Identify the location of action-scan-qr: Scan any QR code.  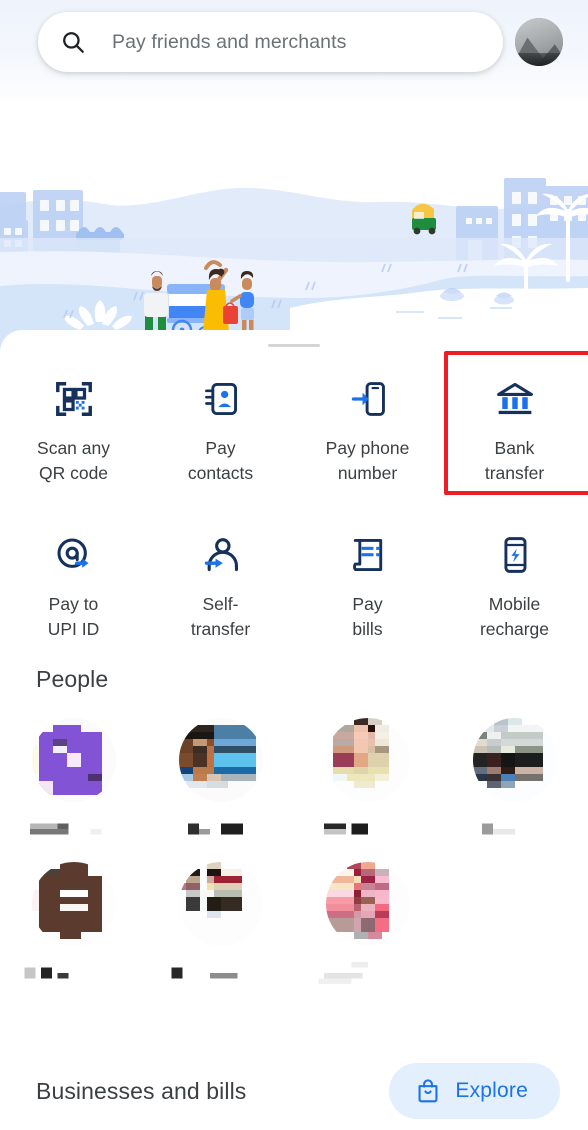
(73, 424).